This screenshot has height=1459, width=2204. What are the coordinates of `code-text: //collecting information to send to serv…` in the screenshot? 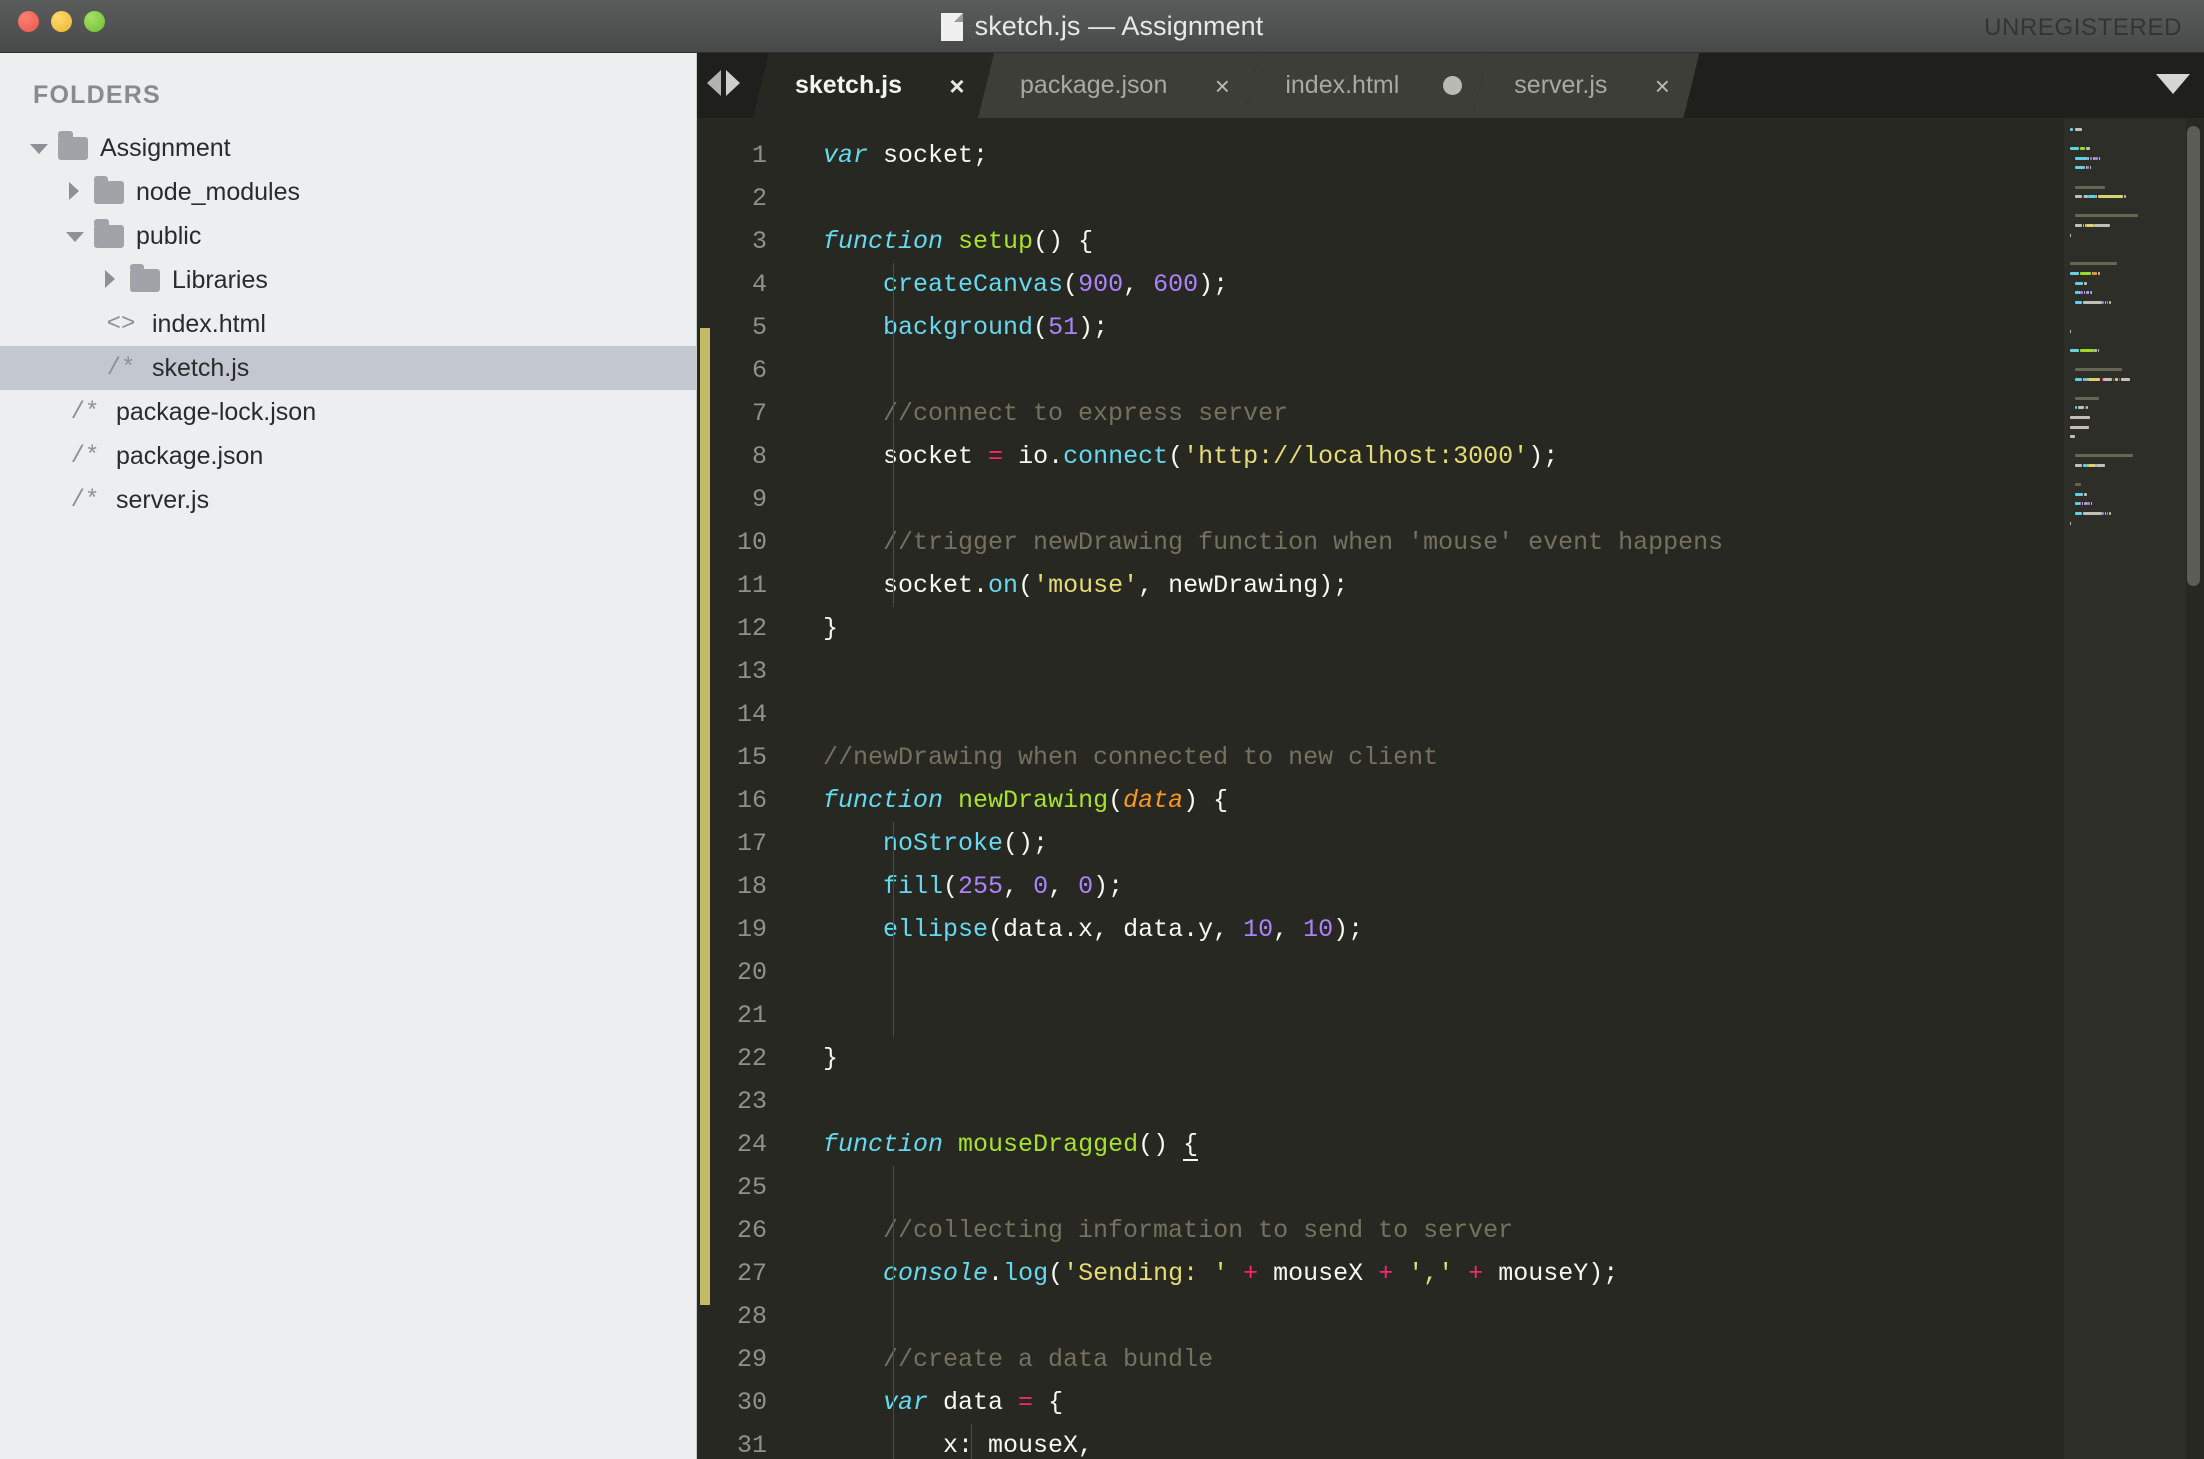 It's located at (1493, 1230).